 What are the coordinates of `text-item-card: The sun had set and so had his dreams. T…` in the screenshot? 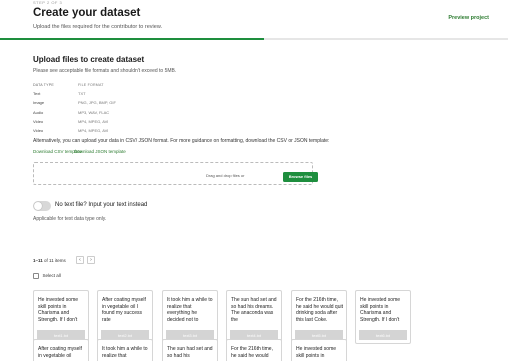 It's located at (254, 317).